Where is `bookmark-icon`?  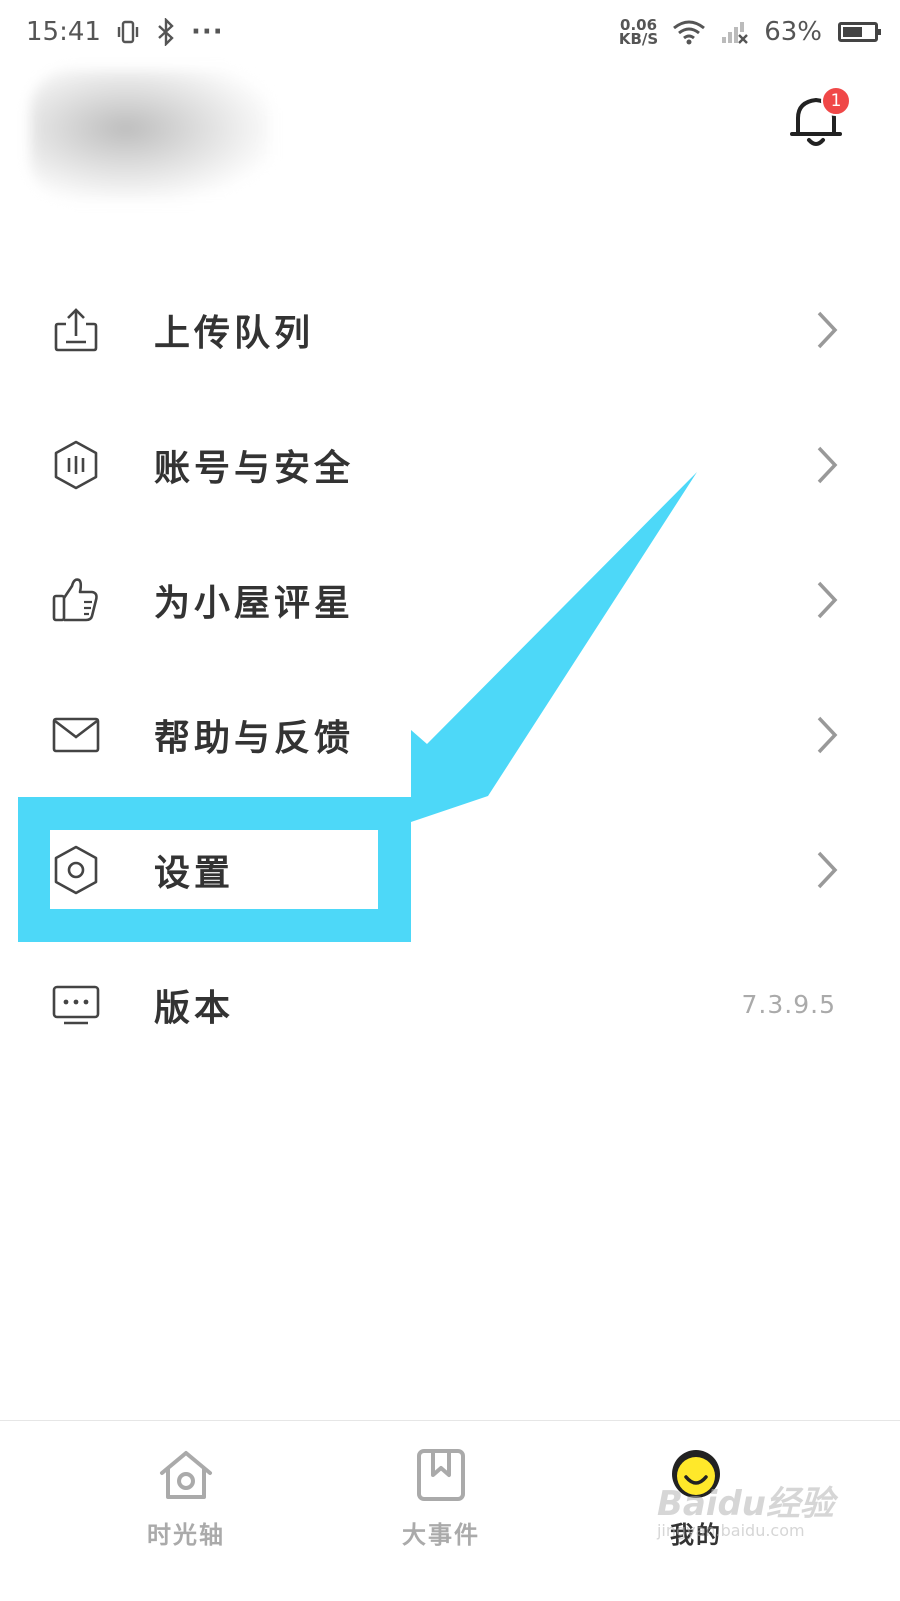
bookmark-icon is located at coordinates (441, 1475).